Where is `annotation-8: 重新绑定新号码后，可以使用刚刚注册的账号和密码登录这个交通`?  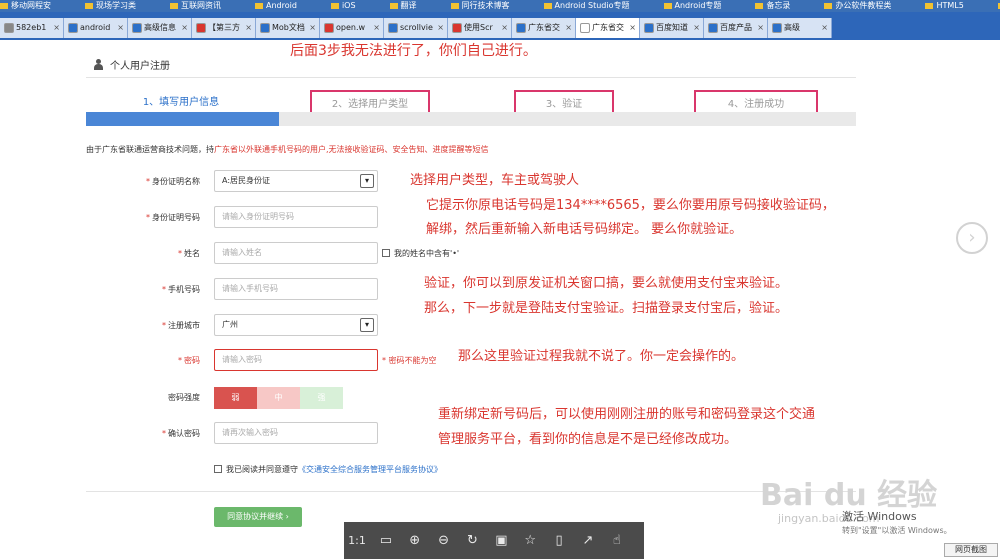 annotation-8: 重新绑定新号码后，可以使用刚刚注册的账号和密码登录这个交通 is located at coordinates (627, 414).